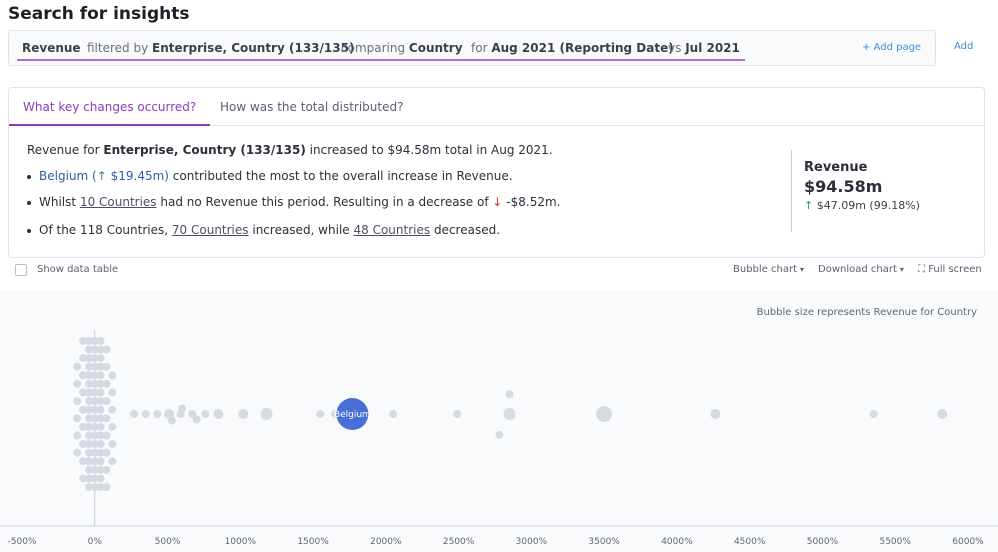 Image resolution: width=998 pixels, height=552 pixels. What do you see at coordinates (210, 230) in the screenshot?
I see `increased-countries-link: 70 Countries` at bounding box center [210, 230].